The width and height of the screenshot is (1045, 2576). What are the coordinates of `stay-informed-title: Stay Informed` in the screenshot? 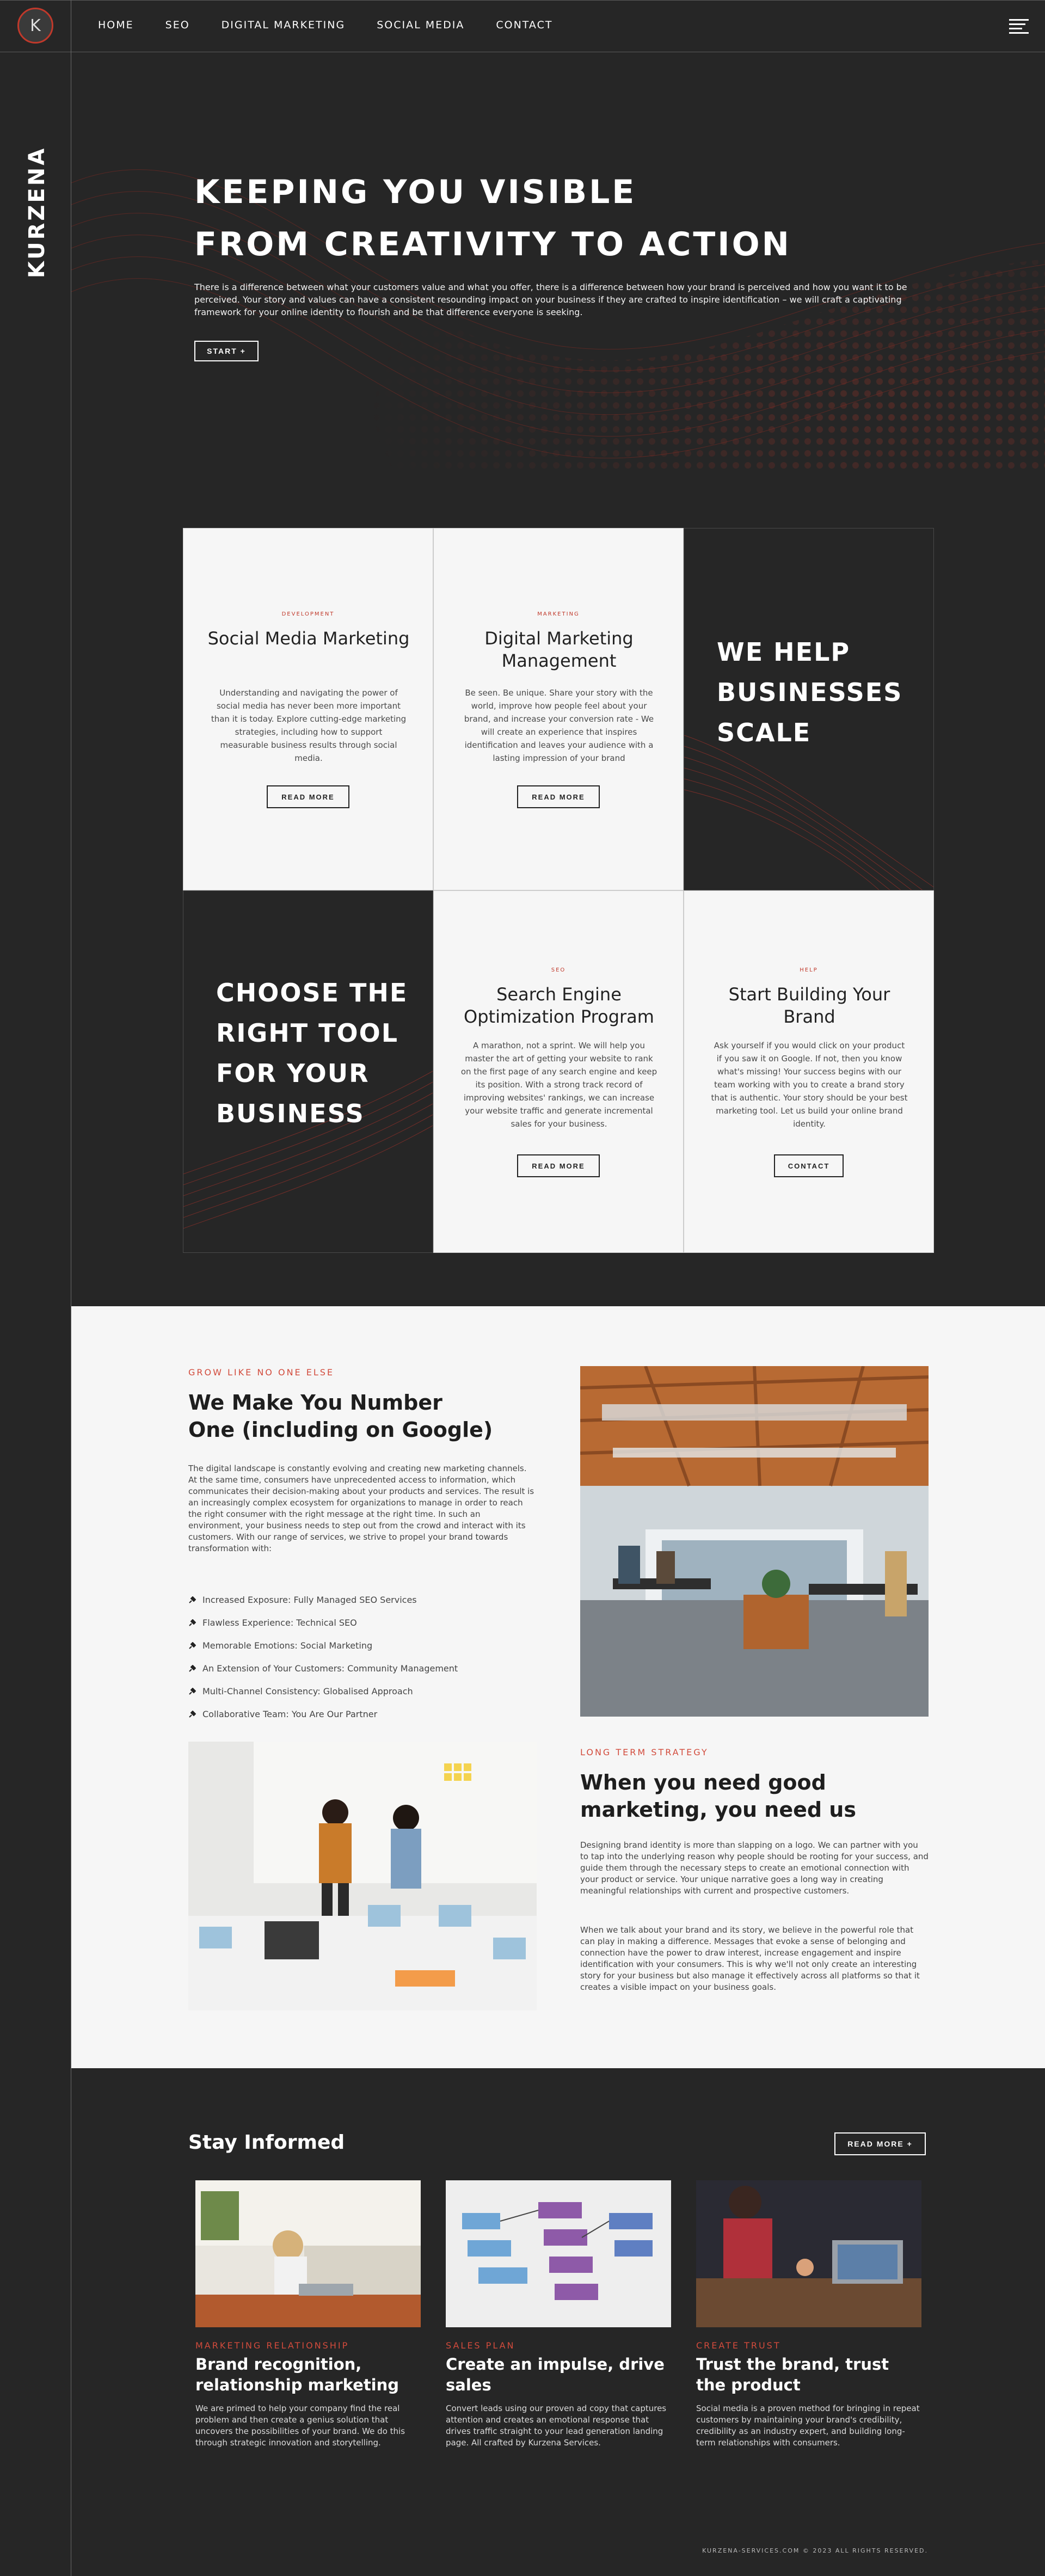 It's located at (266, 2142).